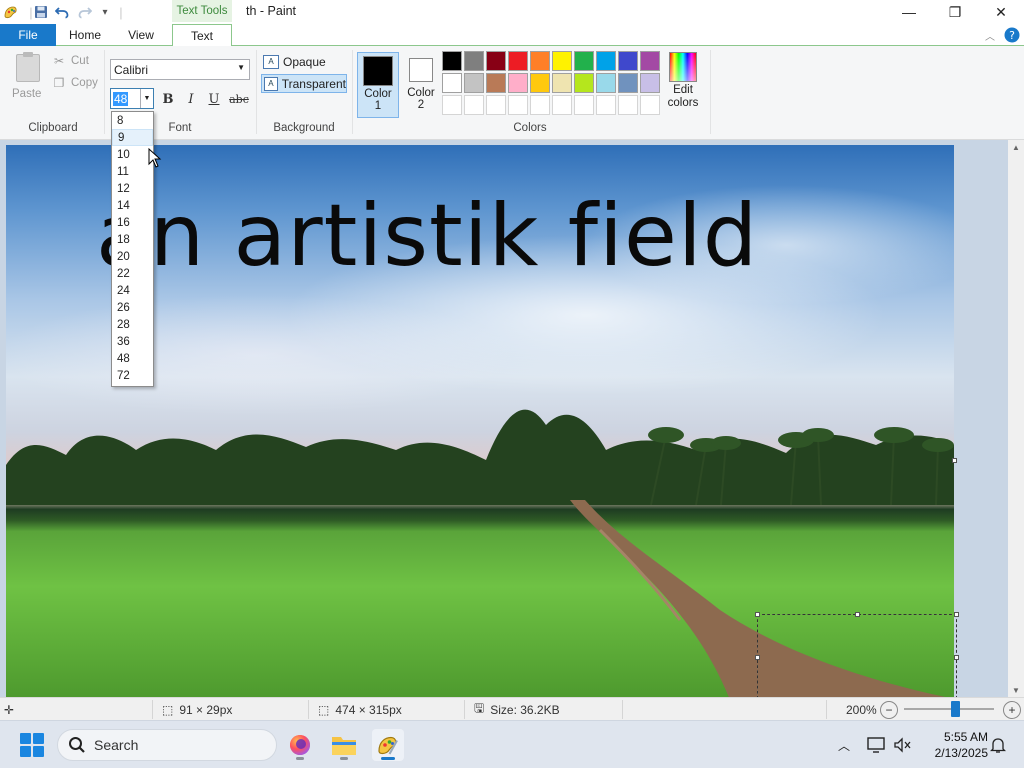  What do you see at coordinates (990, 35) in the screenshot?
I see `collapse-ribbon-icon: ︿` at bounding box center [990, 35].